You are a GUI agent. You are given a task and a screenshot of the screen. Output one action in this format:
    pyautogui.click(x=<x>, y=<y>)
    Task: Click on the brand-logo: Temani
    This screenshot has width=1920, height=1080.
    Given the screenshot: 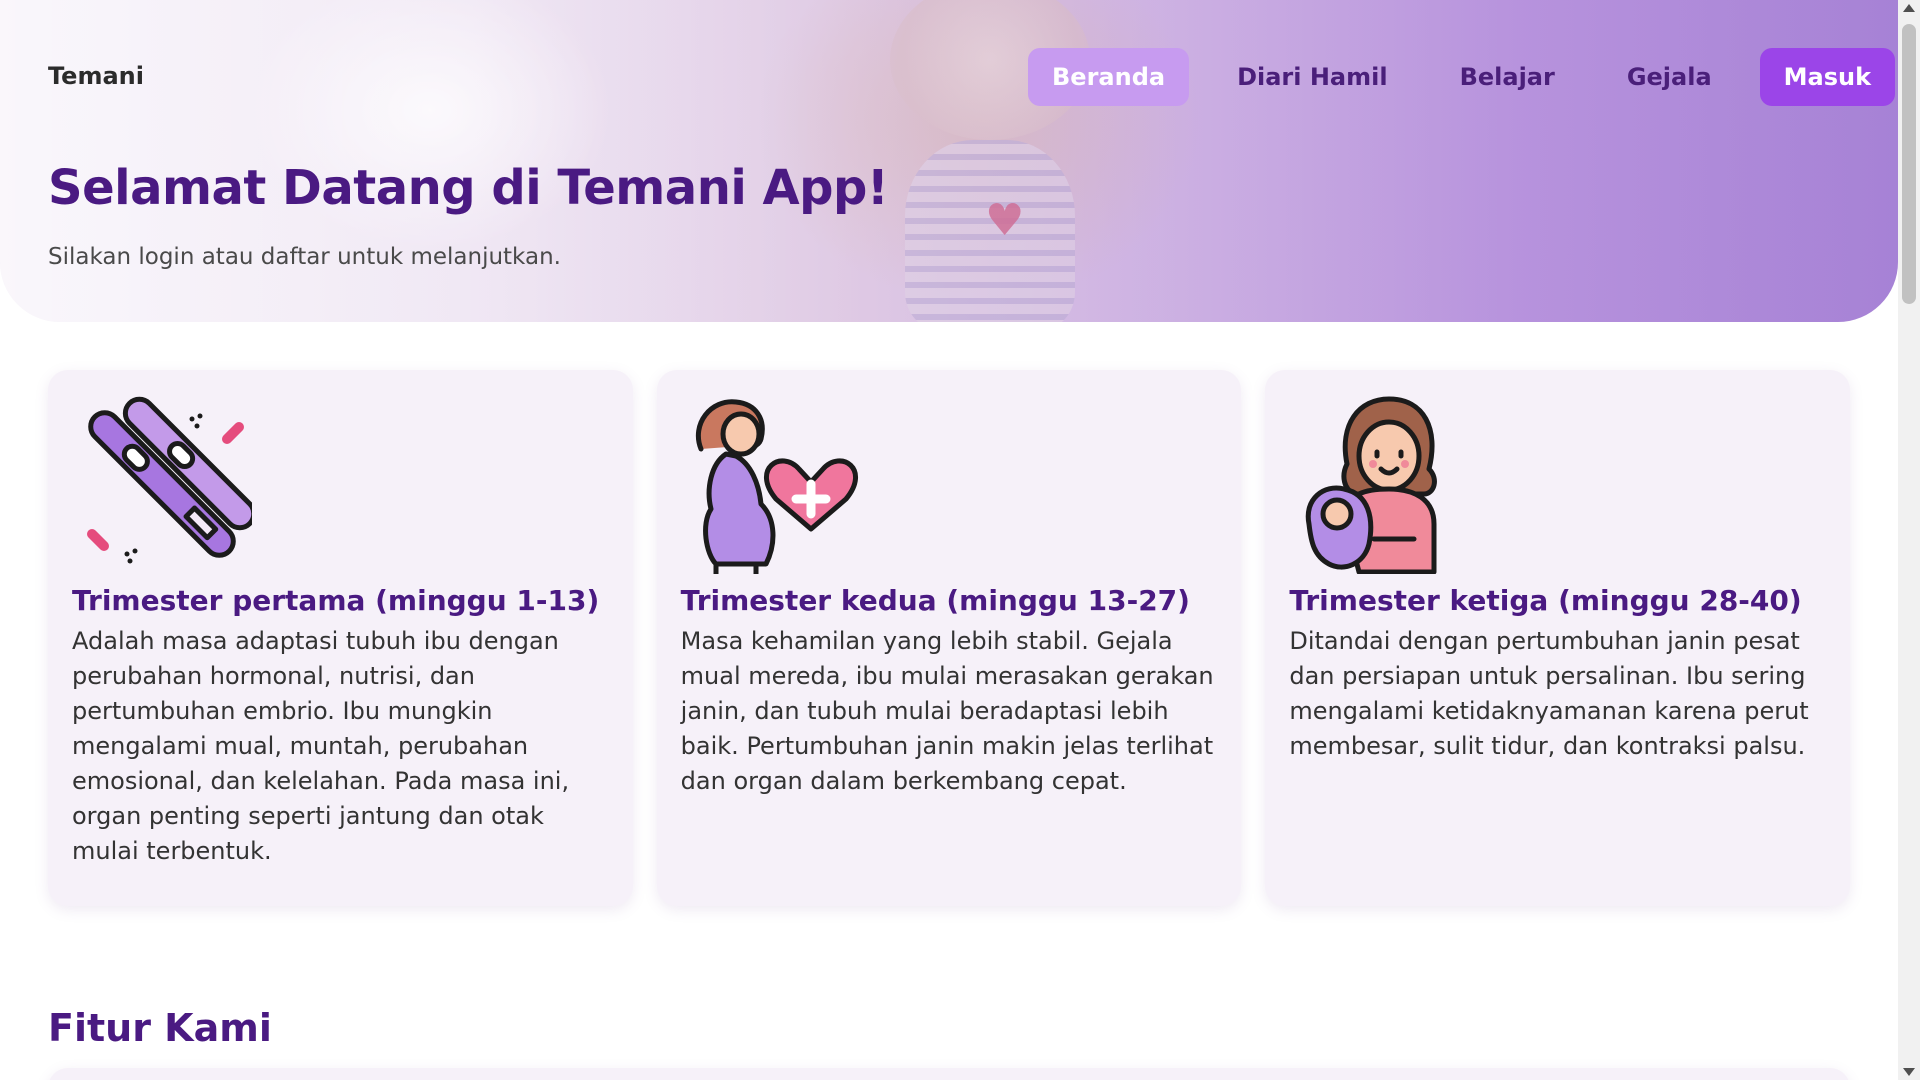 What is the action you would take?
    pyautogui.click(x=96, y=76)
    